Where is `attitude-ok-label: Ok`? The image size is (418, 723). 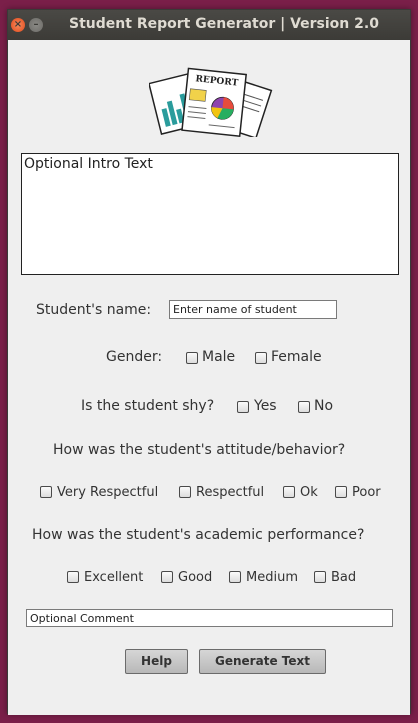 attitude-ok-label: Ok is located at coordinates (309, 492).